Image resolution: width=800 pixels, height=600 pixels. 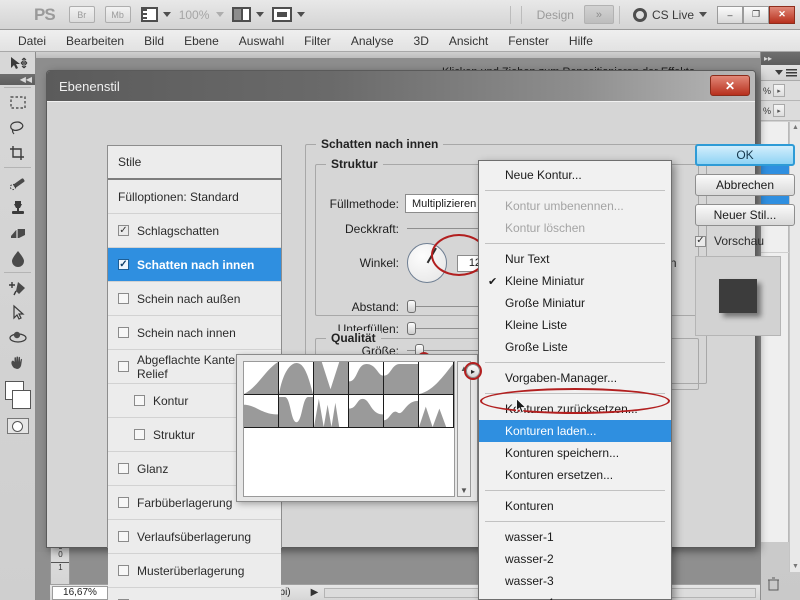 I want to click on style-item-pattern-overlay: Musterüberlagerung, so click(x=194, y=571).